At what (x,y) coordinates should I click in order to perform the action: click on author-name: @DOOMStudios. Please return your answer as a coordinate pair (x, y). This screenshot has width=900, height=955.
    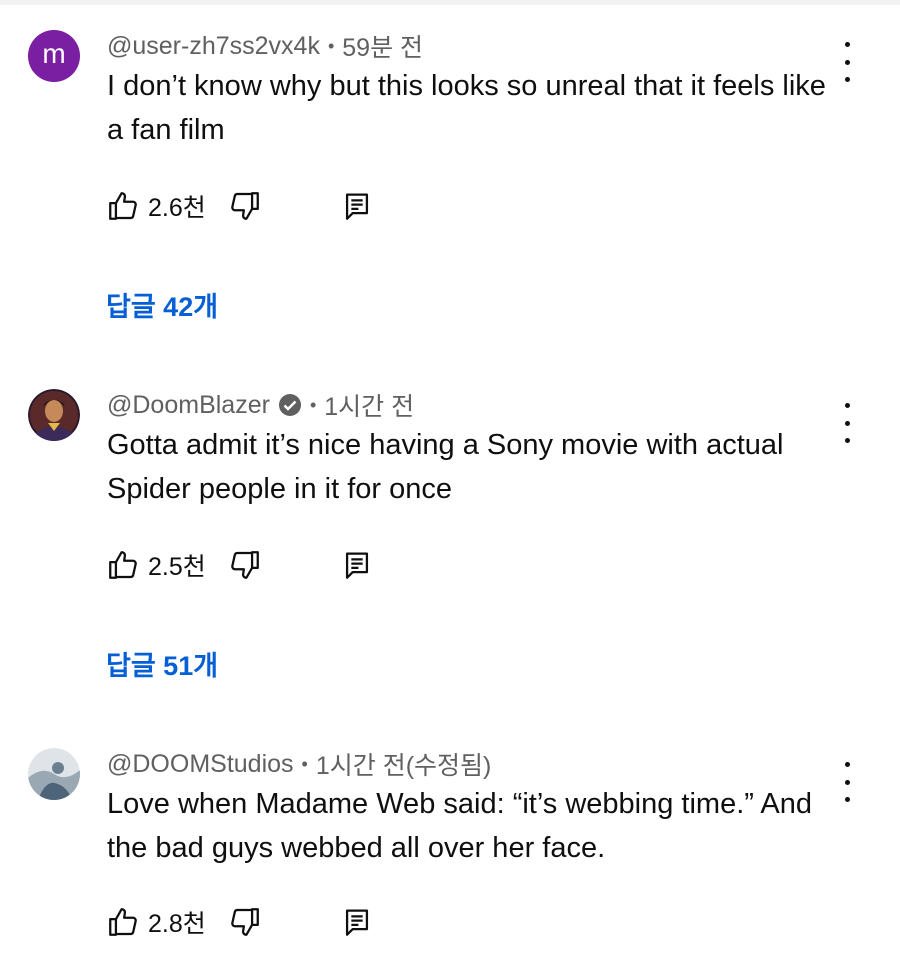
    Looking at the image, I should click on (200, 764).